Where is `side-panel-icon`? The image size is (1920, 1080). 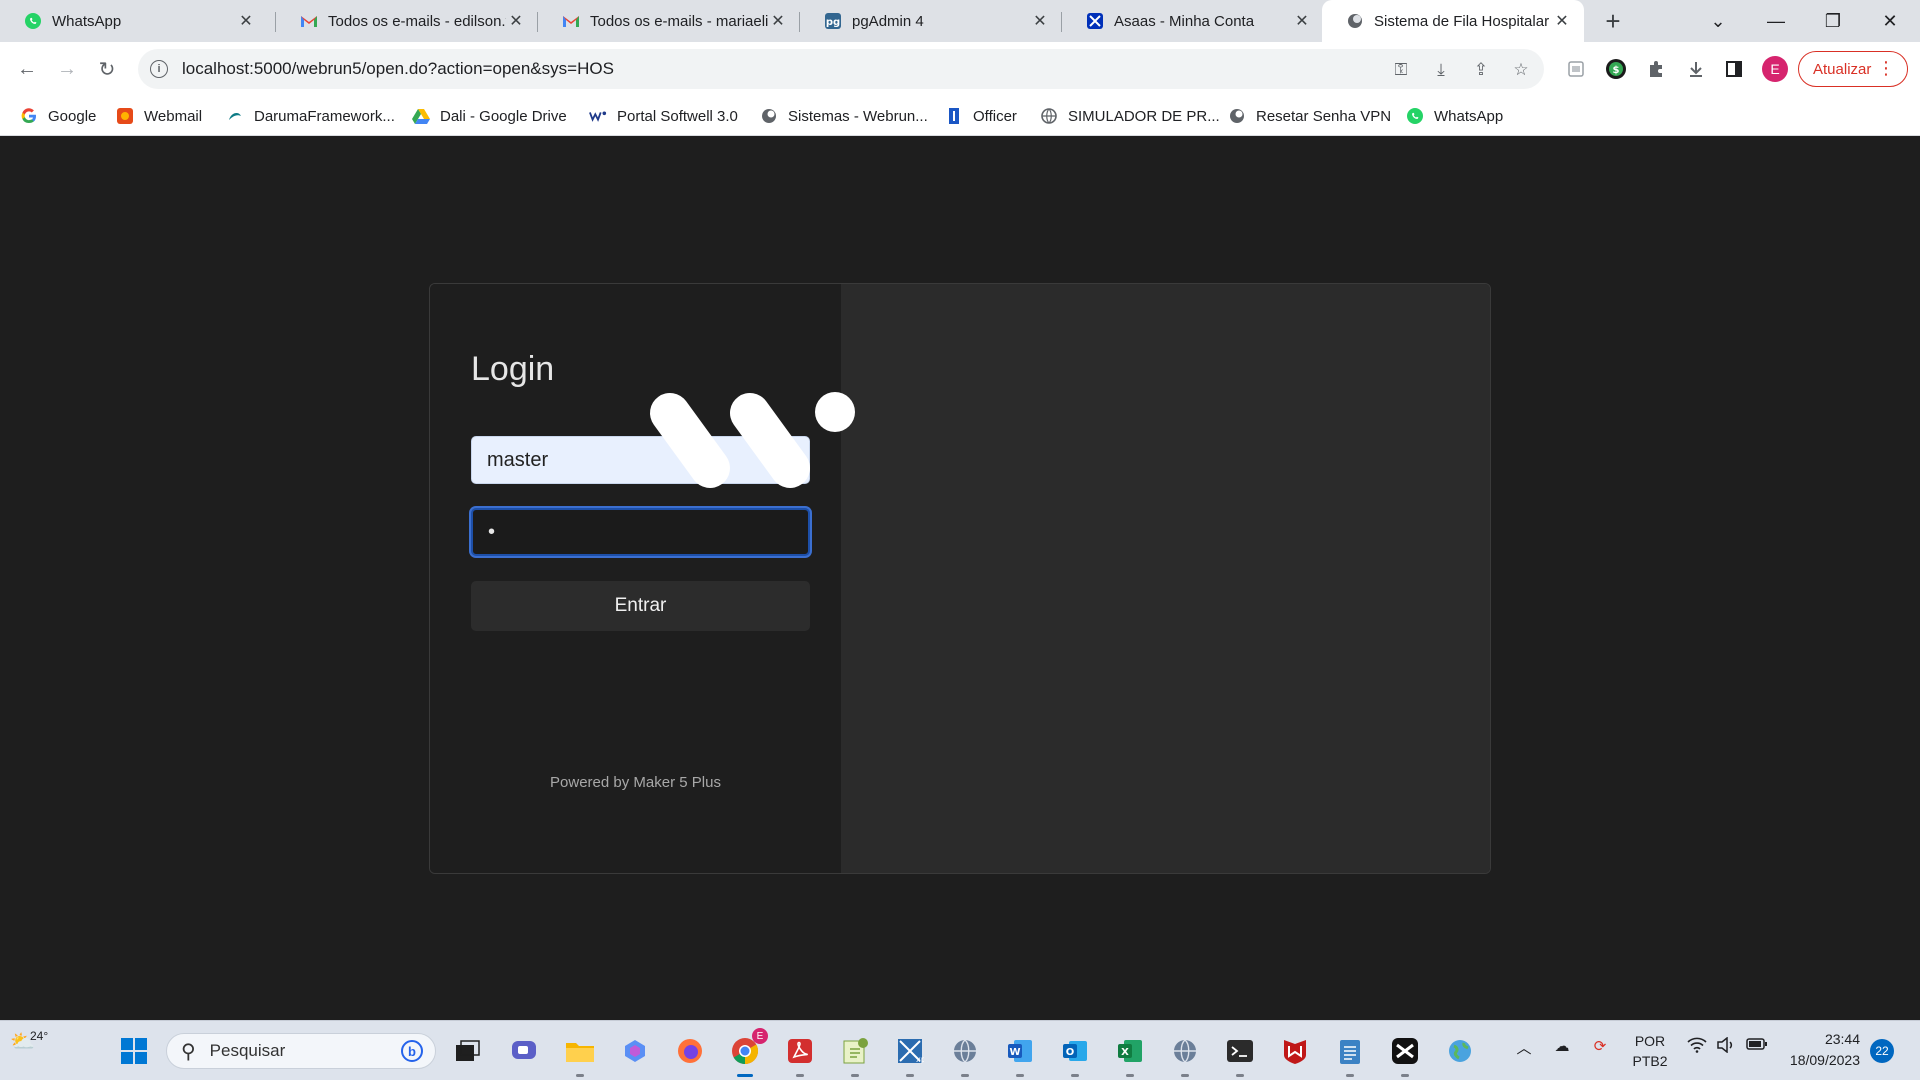
side-panel-icon is located at coordinates (1734, 69).